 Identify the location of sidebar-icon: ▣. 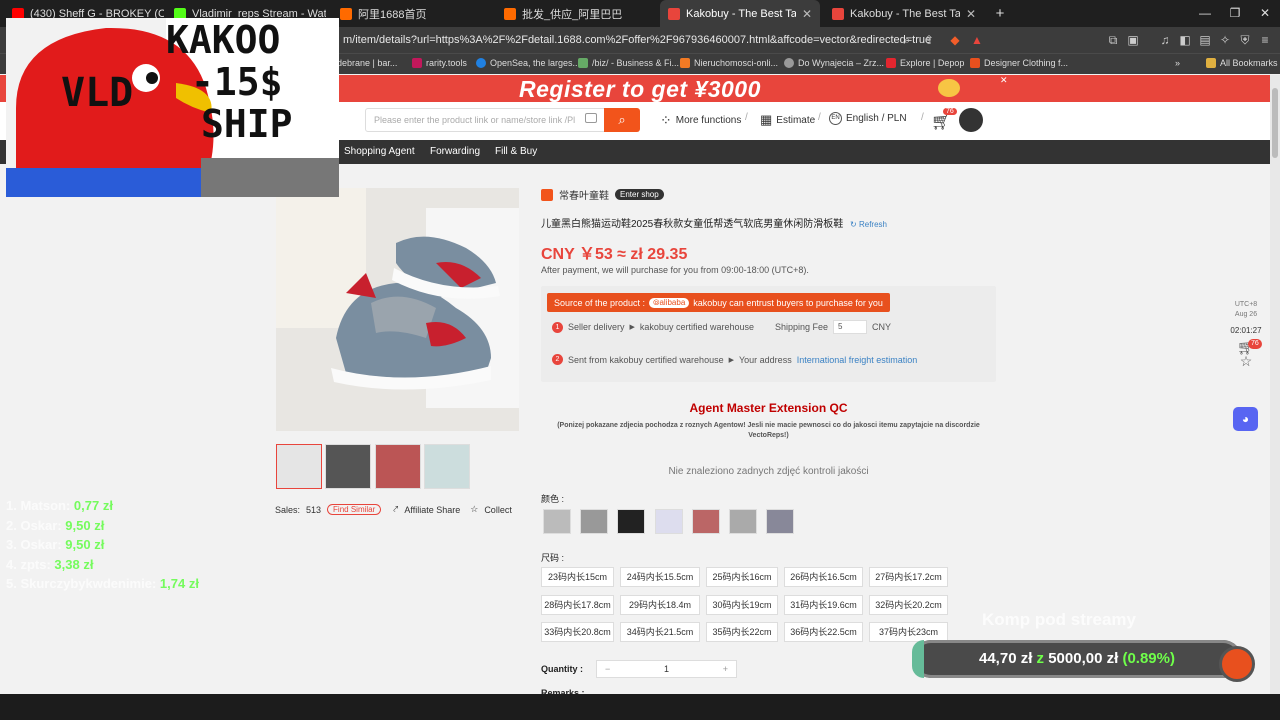
(1133, 40).